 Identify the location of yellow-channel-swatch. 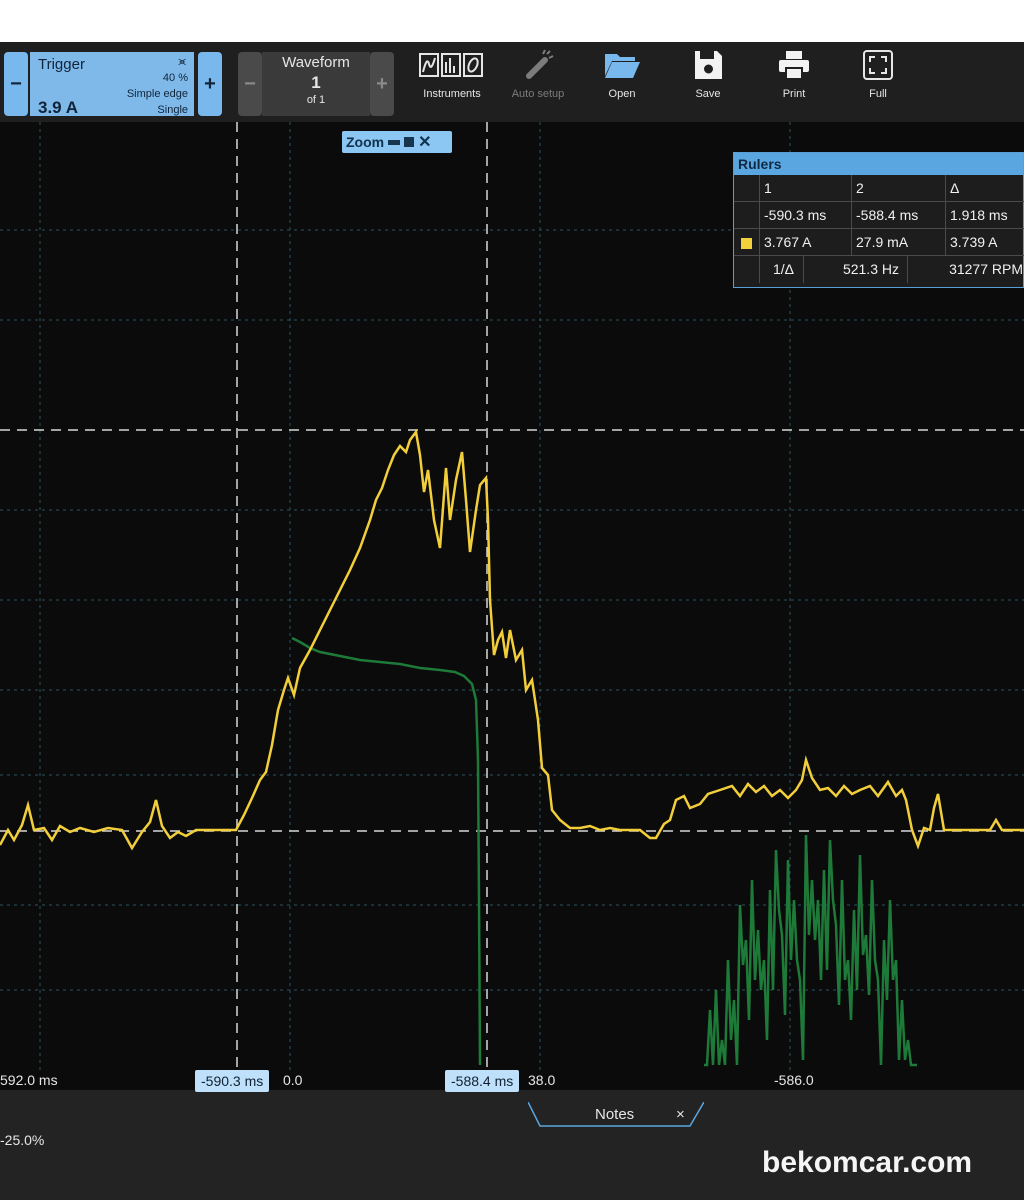
(746, 243).